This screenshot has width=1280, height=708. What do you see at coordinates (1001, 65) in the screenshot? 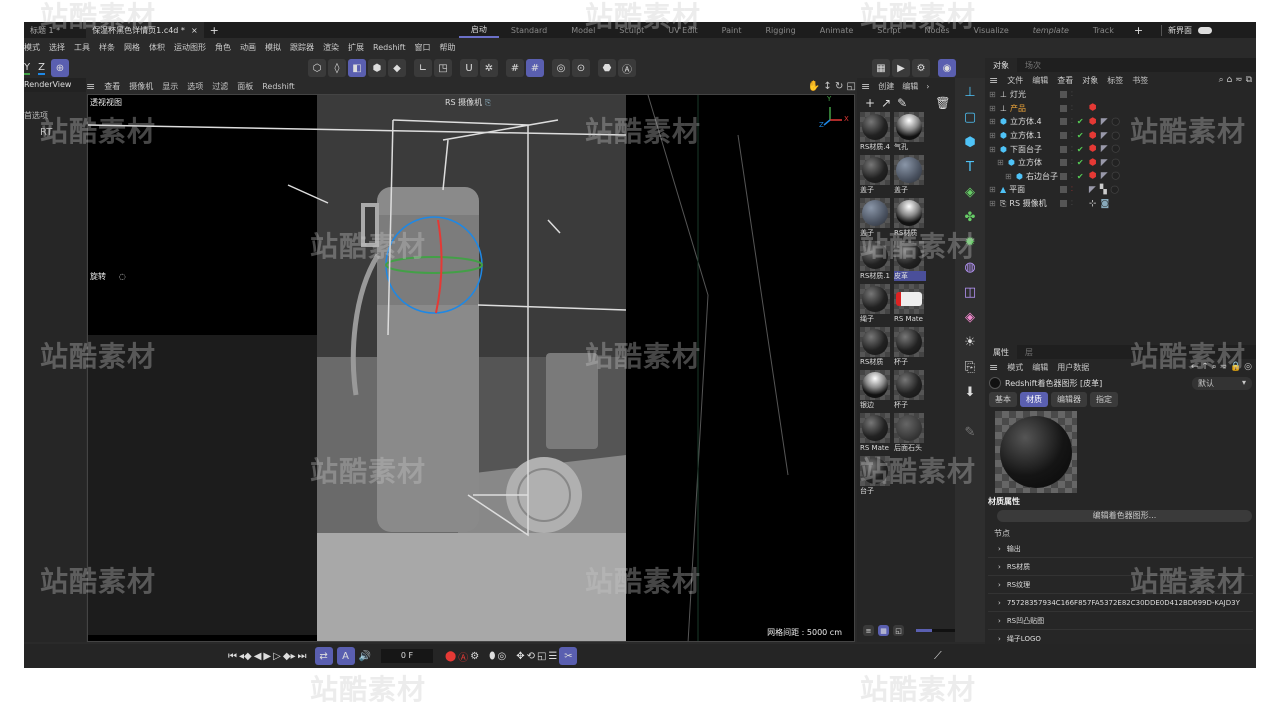
I see `tab-objects: 对象` at bounding box center [1001, 65].